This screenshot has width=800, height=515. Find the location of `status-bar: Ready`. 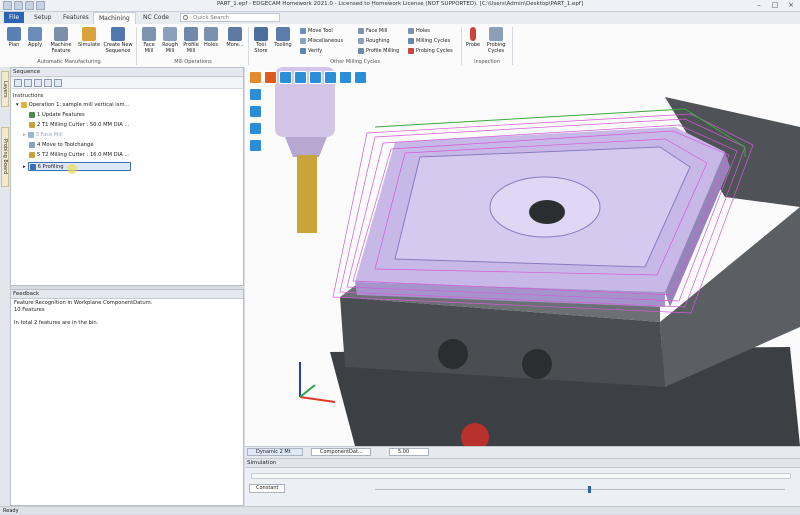

status-bar: Ready is located at coordinates (400, 510).